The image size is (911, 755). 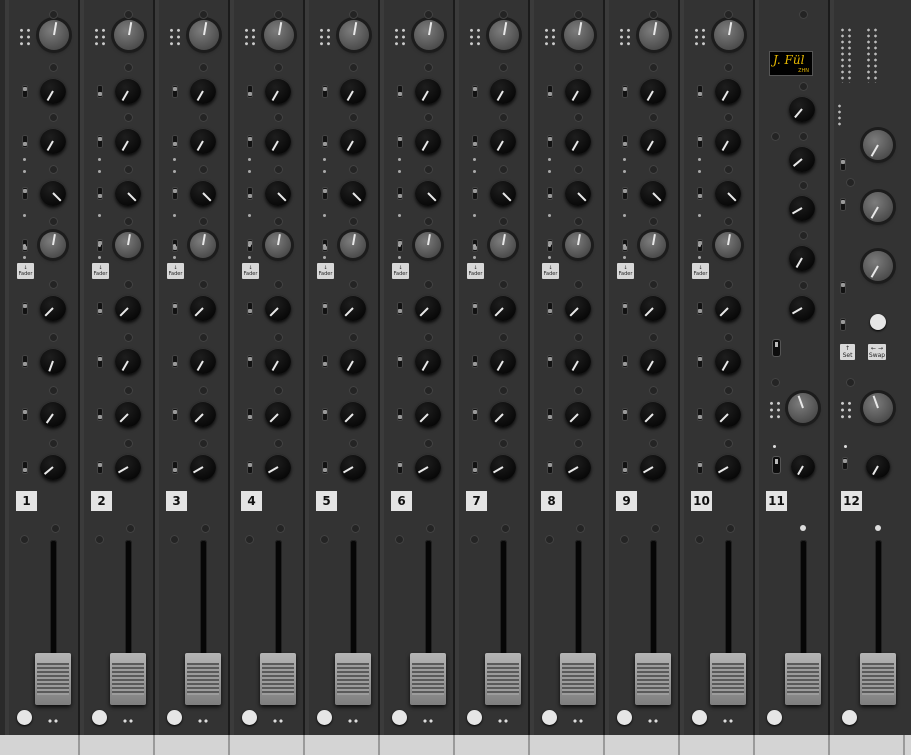 I want to click on bus-fader, so click(x=803, y=679).